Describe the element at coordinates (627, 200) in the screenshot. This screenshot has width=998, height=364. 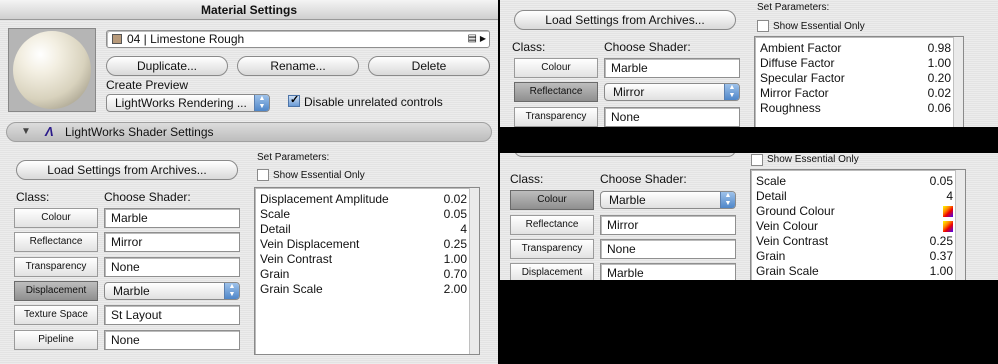
I see `shader-colour-value: Marble` at that location.